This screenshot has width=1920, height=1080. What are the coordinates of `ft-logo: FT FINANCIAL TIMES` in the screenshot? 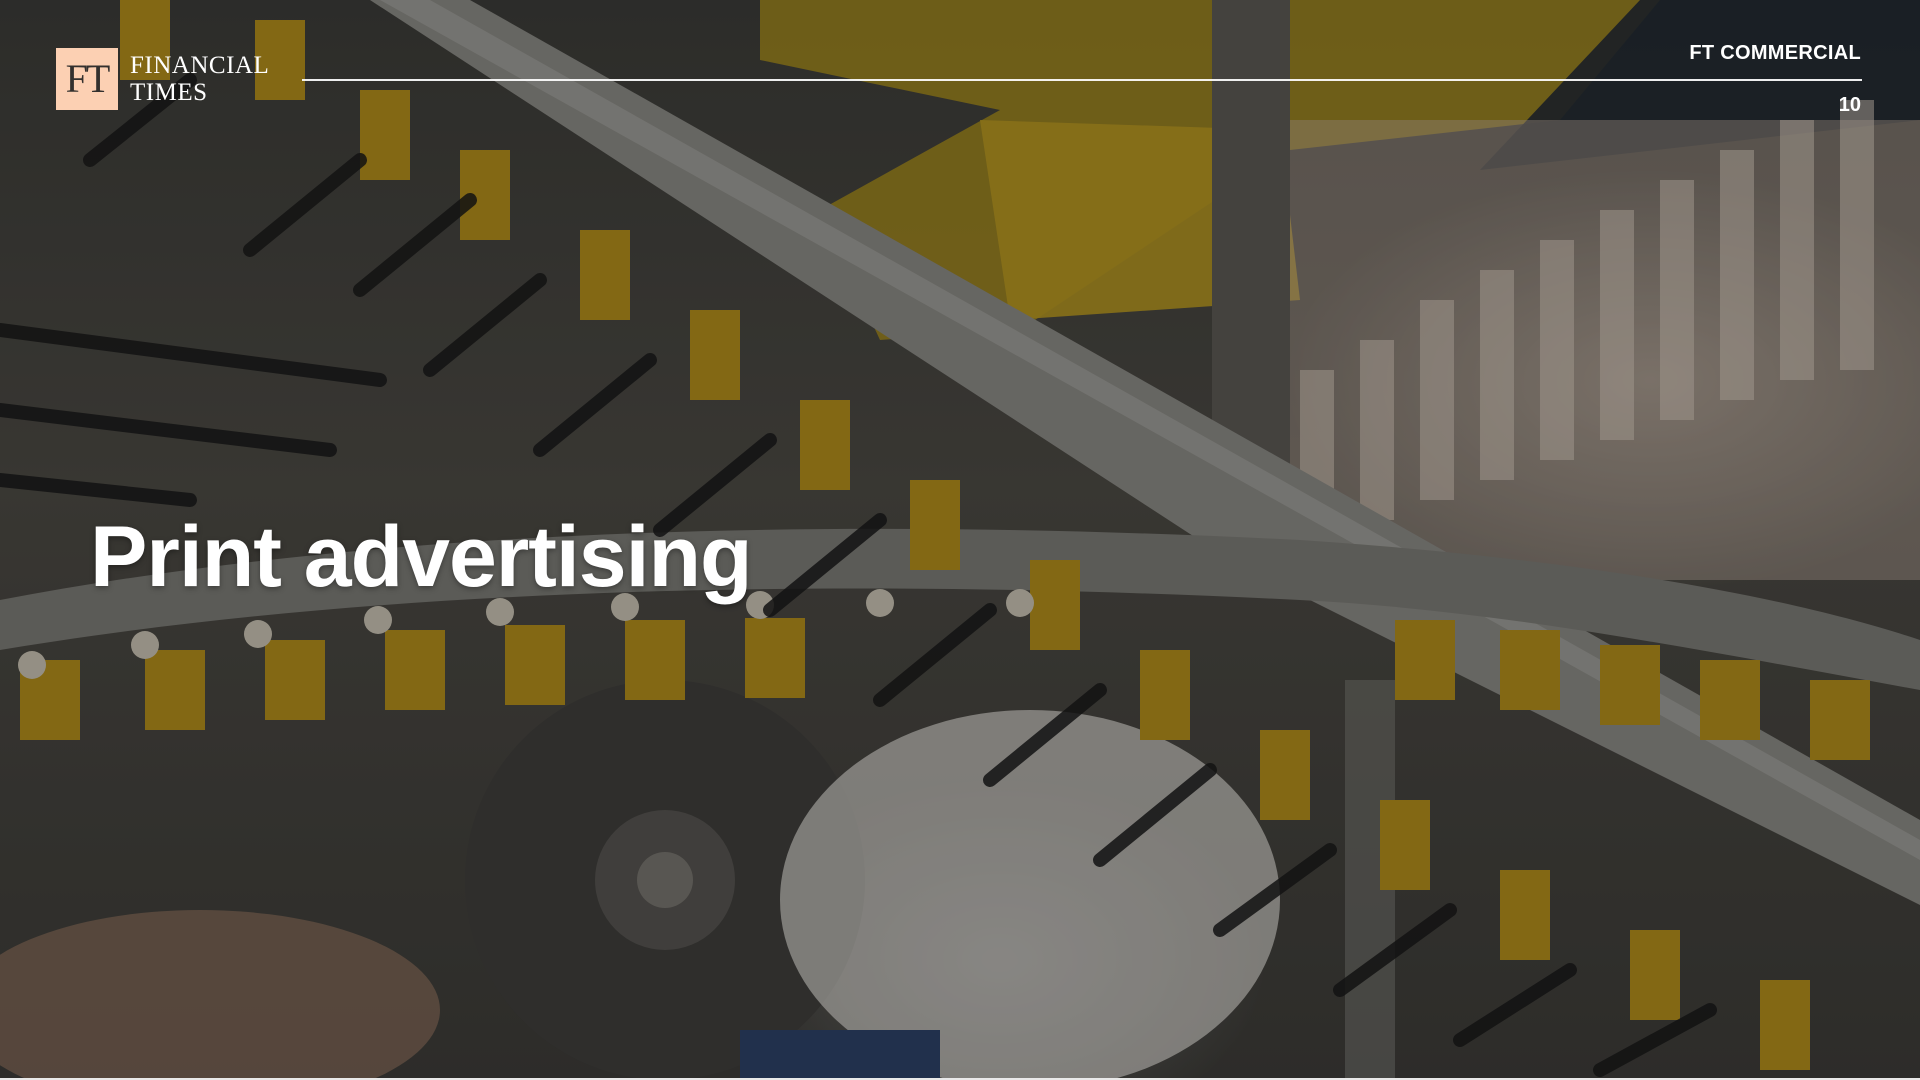 It's located at (162, 79).